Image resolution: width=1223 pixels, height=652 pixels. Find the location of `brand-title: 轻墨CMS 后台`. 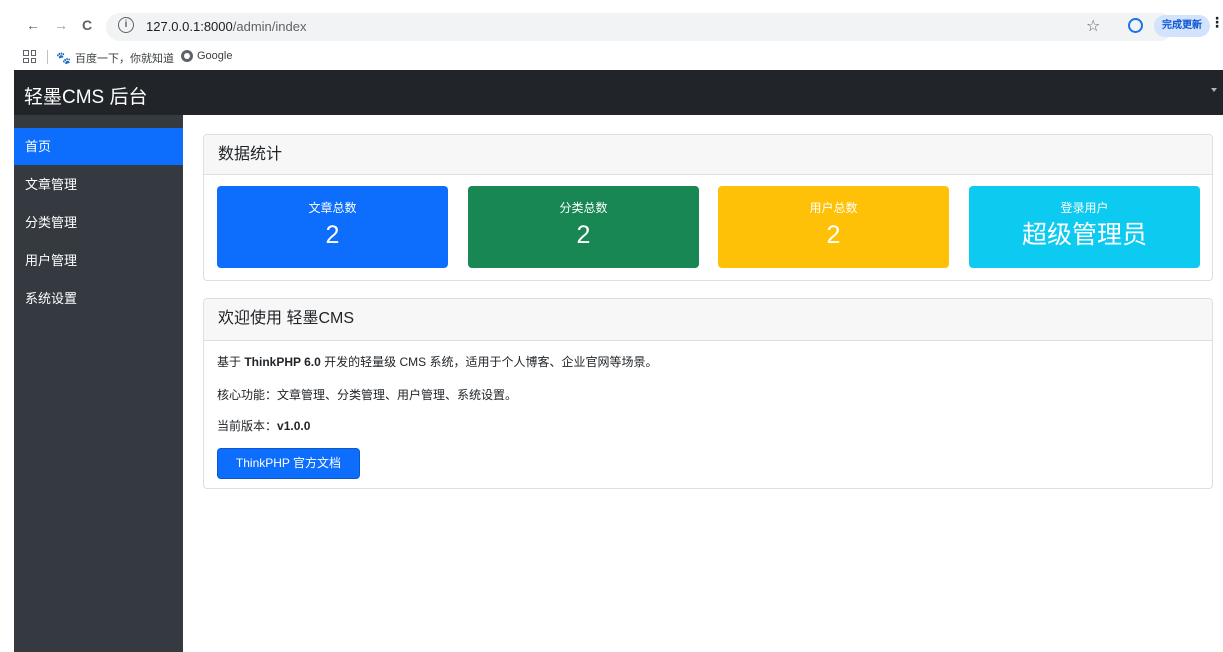

brand-title: 轻墨CMS 后台 is located at coordinates (86, 95).